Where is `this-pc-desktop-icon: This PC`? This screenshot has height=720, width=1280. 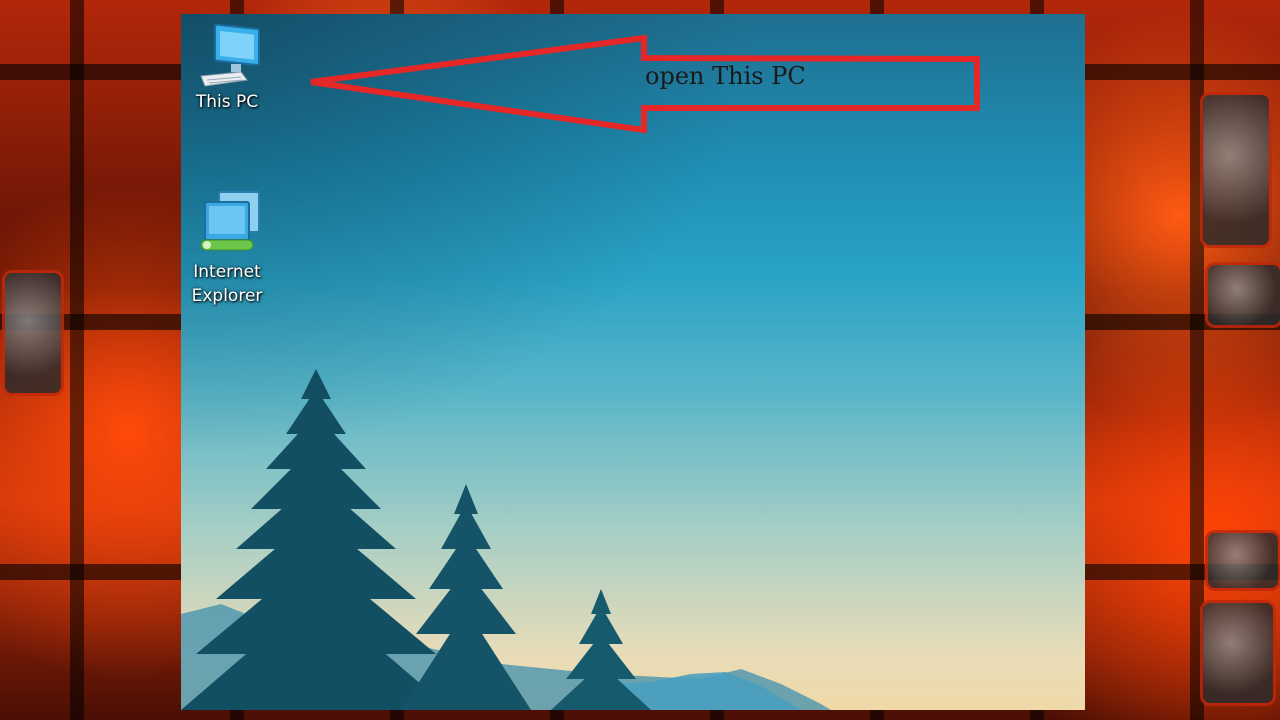 this-pc-desktop-icon: This PC is located at coordinates (227, 67).